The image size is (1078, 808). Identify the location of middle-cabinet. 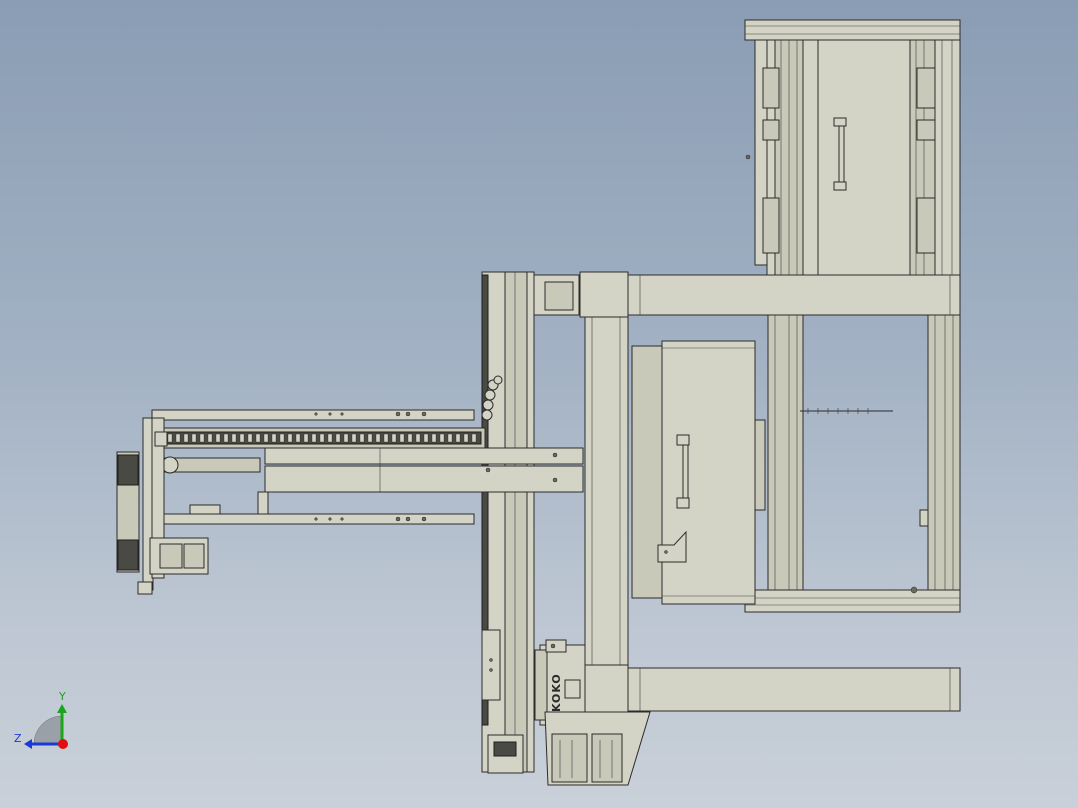
(698, 472).